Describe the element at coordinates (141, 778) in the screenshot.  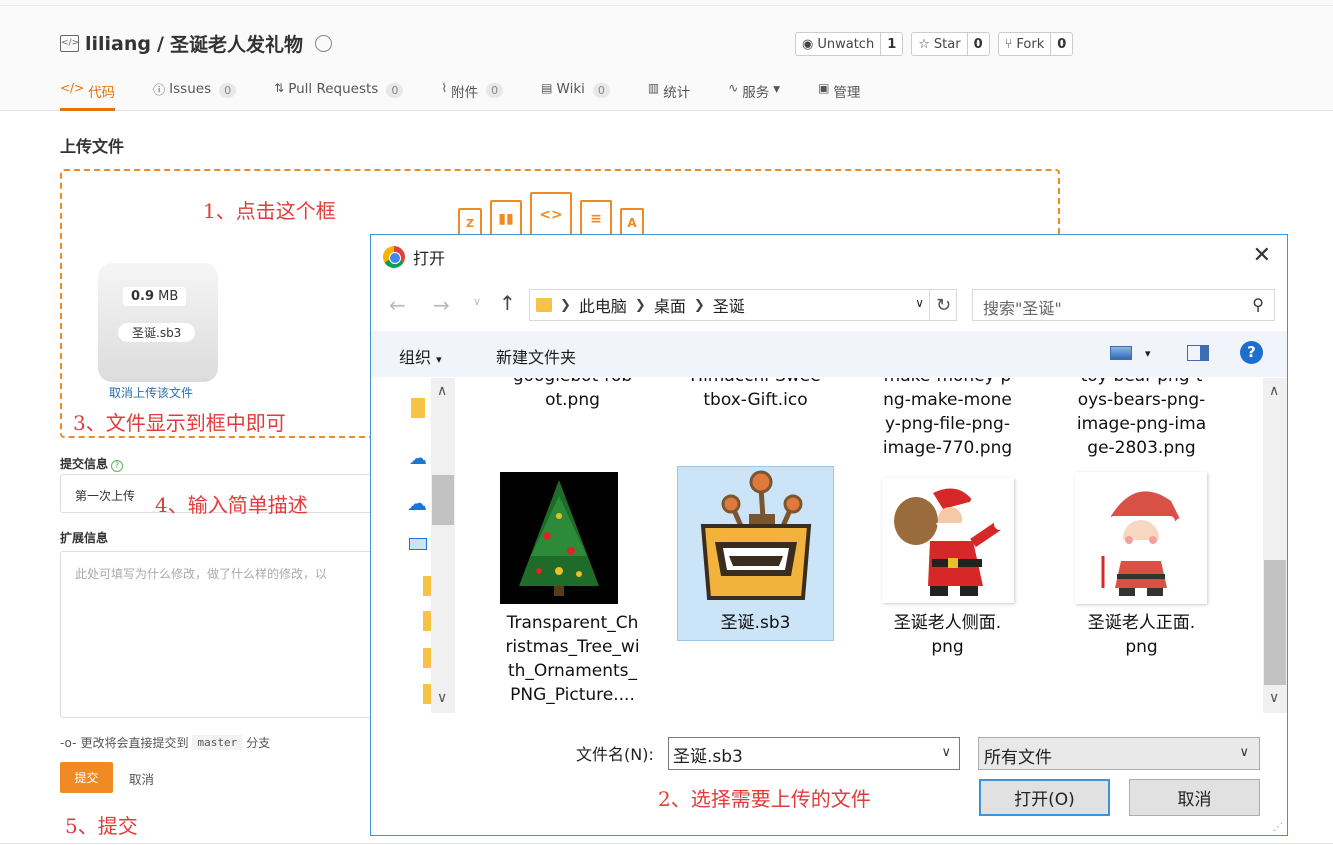
I see `cancel-button: 取消` at that location.